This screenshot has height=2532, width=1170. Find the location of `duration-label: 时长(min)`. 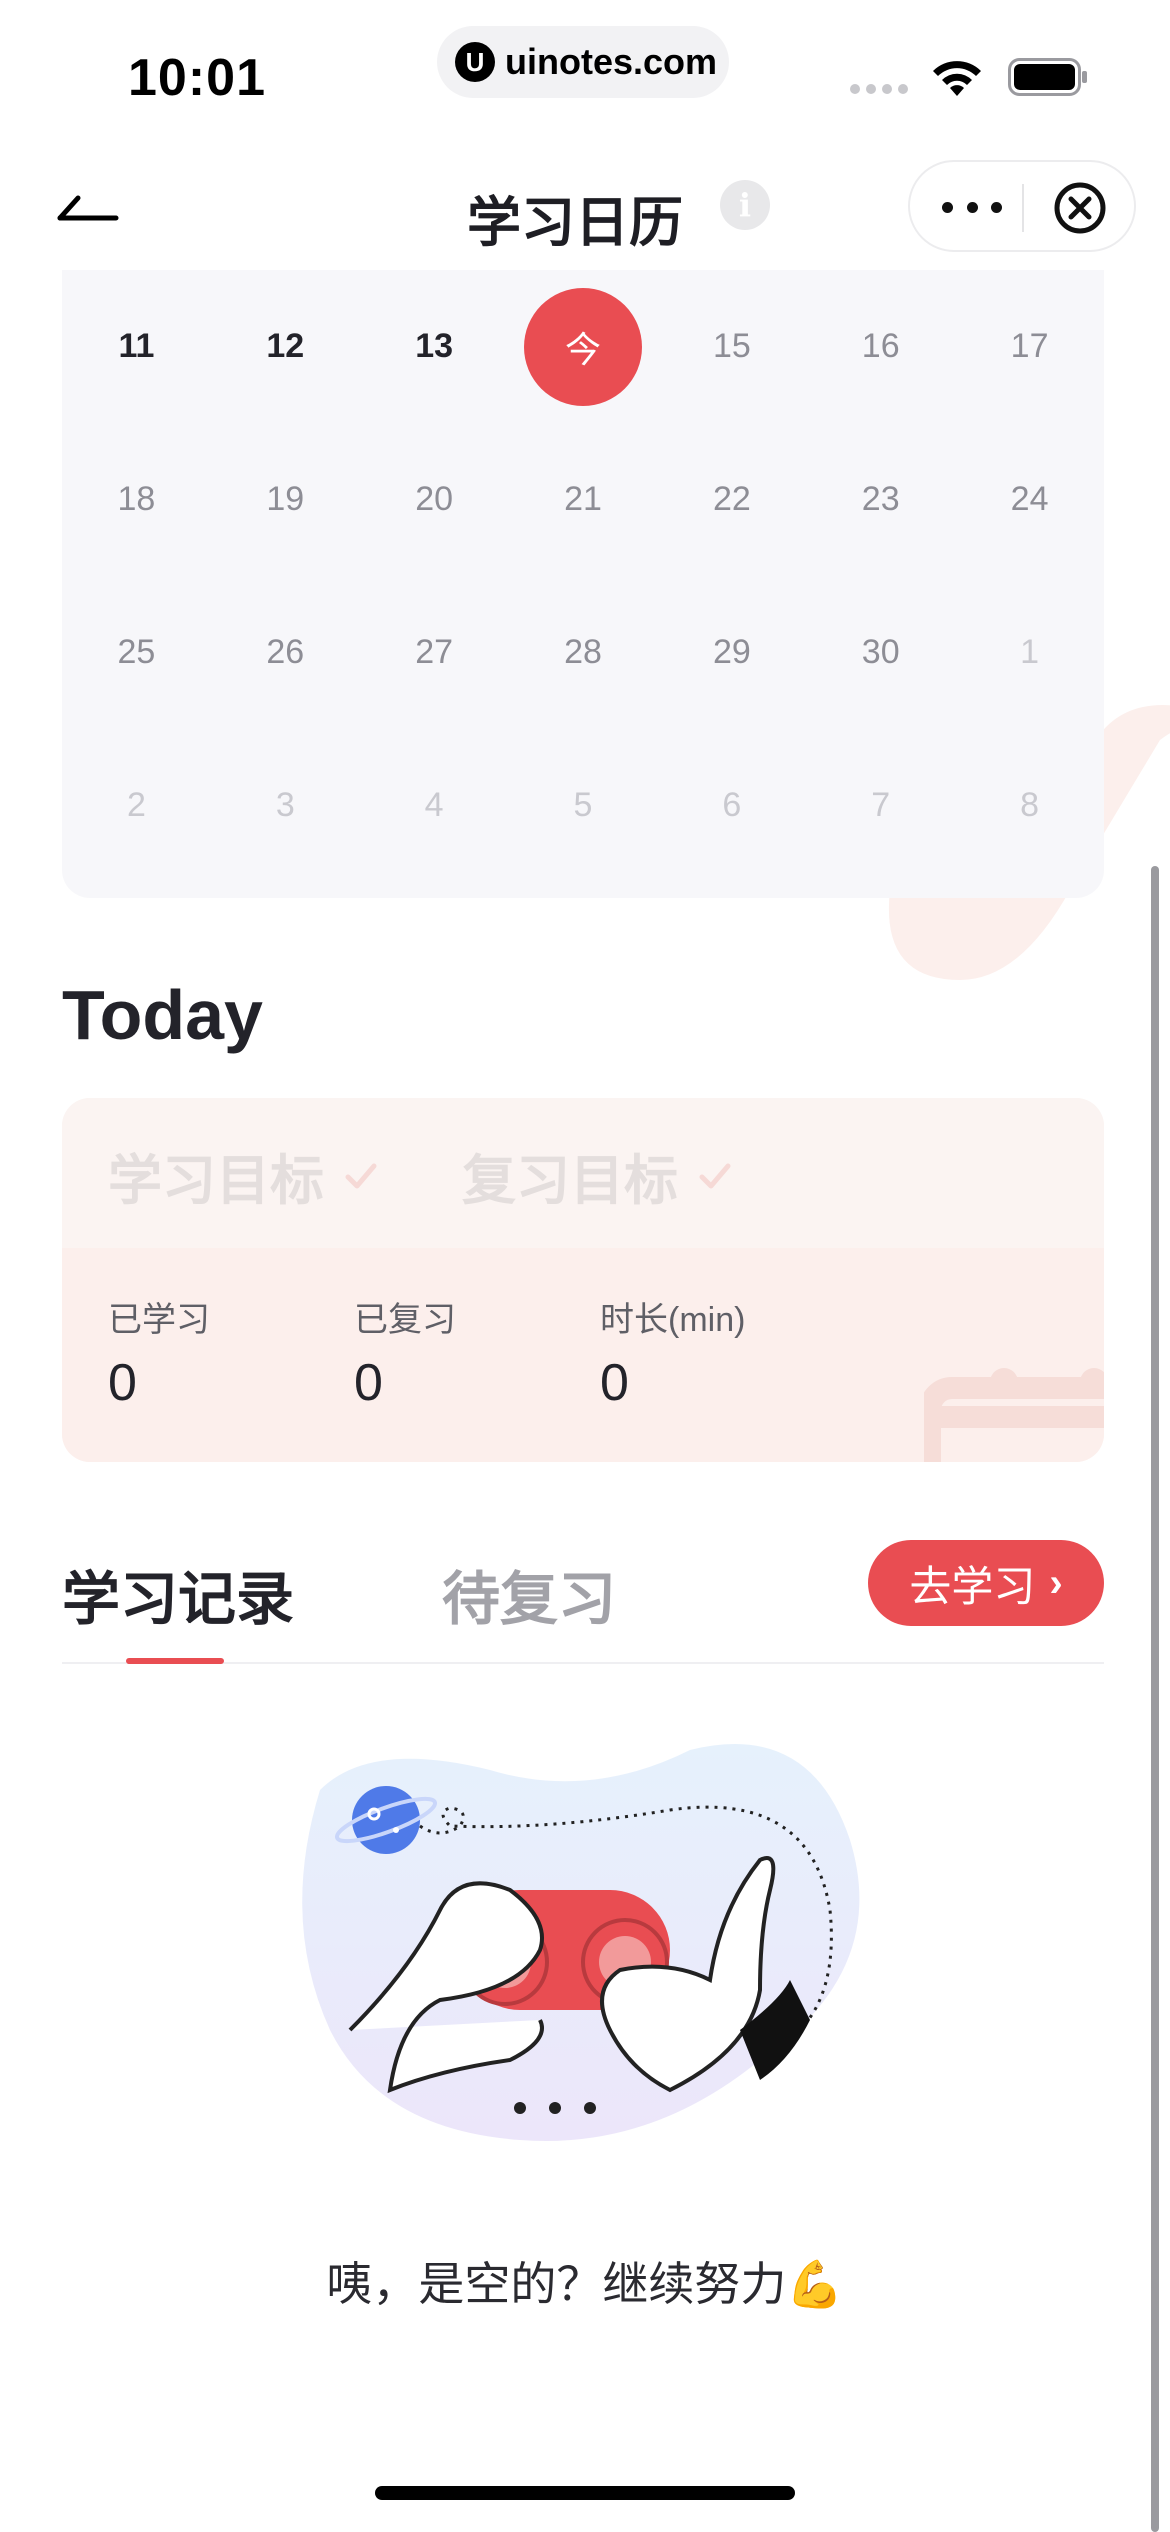

duration-label: 时长(min) is located at coordinates (673, 1320).